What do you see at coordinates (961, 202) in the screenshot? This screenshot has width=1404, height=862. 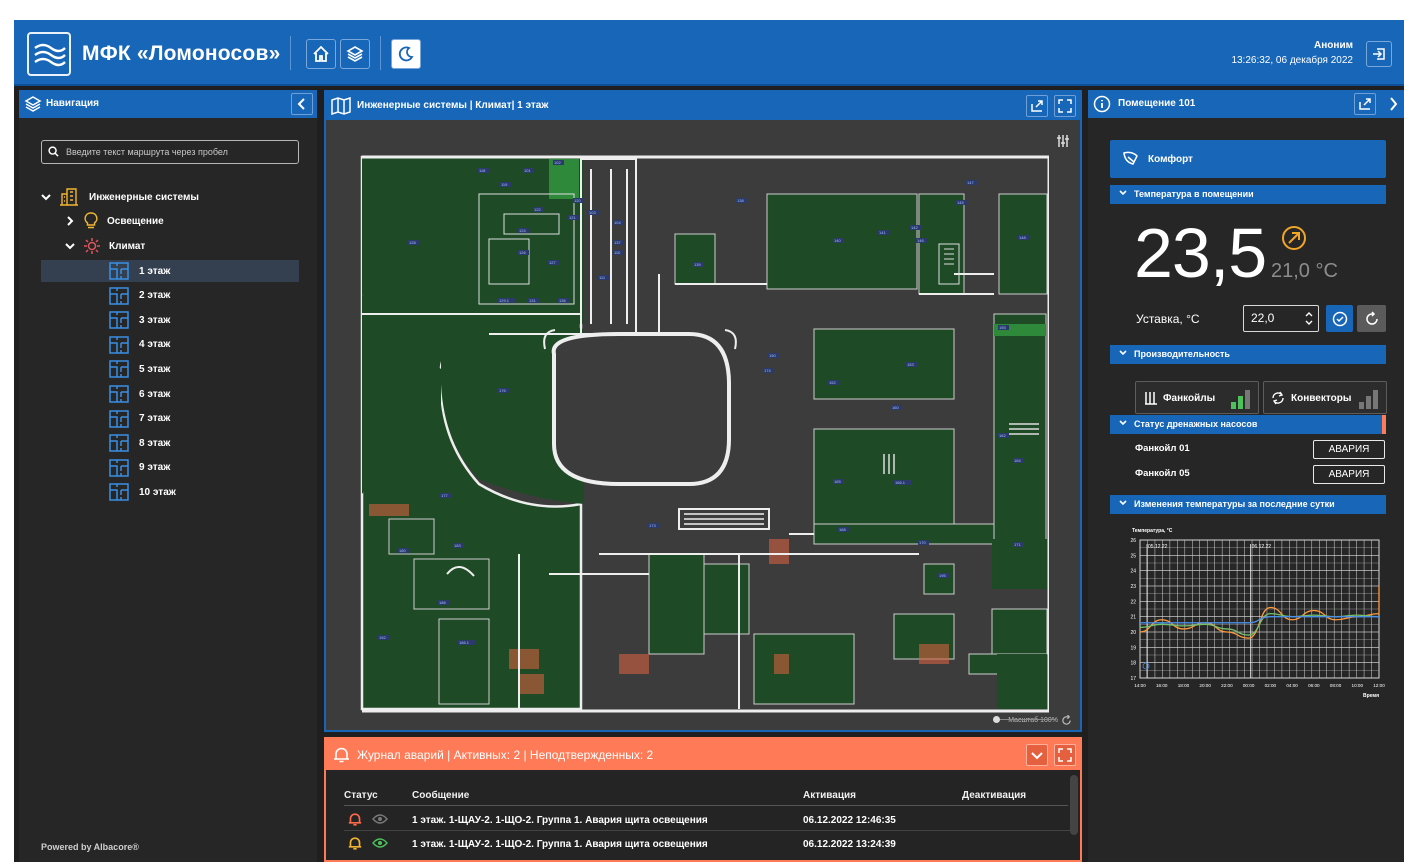 I see `room-label: 145` at bounding box center [961, 202].